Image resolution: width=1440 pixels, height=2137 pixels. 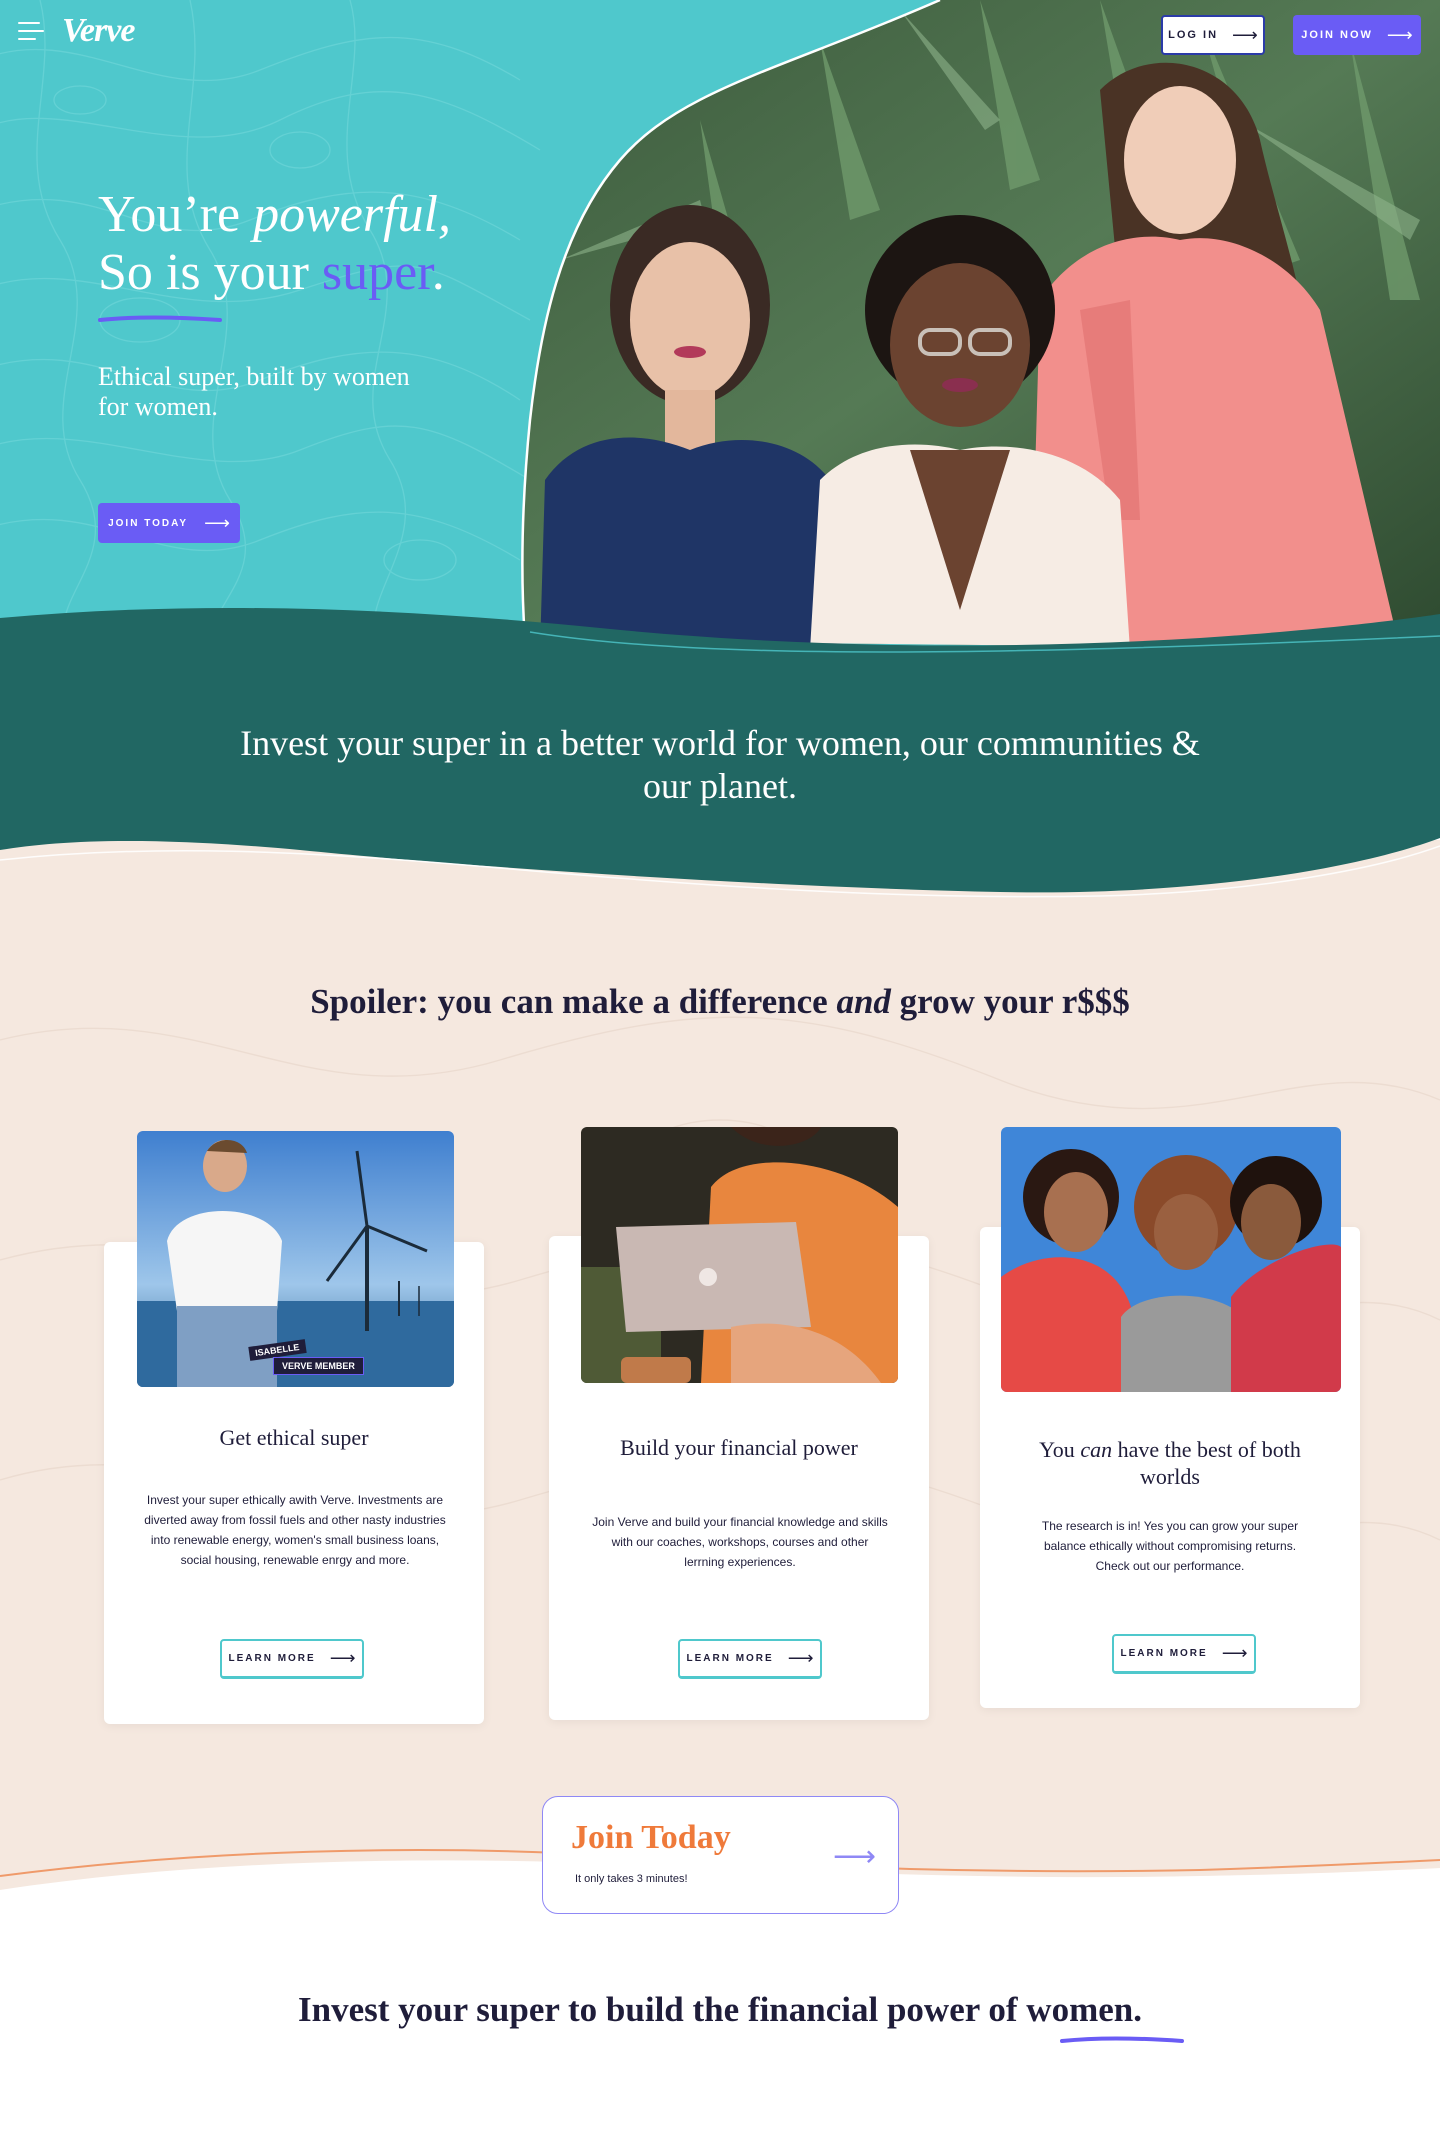 What do you see at coordinates (148, 523) in the screenshot?
I see `join-today-hero-label: JOIN TODAY` at bounding box center [148, 523].